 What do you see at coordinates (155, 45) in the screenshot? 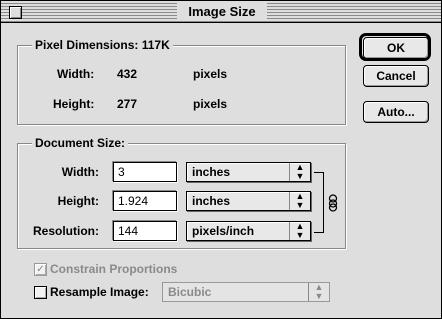
I see `pixel-dimensions-size: 117K` at bounding box center [155, 45].